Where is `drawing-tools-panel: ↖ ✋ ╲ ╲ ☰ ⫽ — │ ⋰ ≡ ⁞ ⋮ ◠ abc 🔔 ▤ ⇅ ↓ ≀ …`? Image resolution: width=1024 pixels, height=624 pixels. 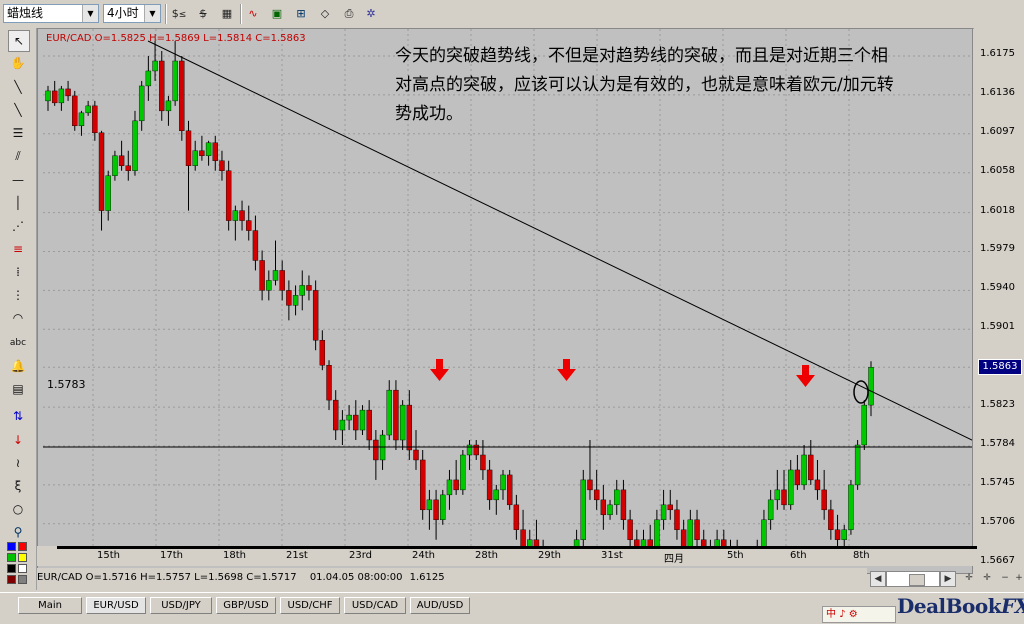
drawing-tools-panel: ↖ ✋ ╲ ╲ ☰ ⫽ — │ ⋰ ≡ ⁞ ⋮ ◠ abc 🔔 ▤ ⇅ ↓ ≀ … is located at coordinates (18, 309).